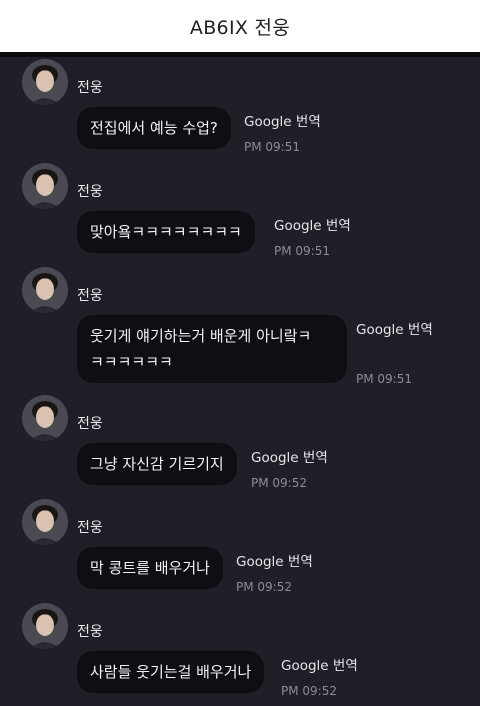 The height and width of the screenshot is (706, 480). What do you see at coordinates (212, 349) in the screenshot?
I see `message-bubble: 웃기게 얘기하는거 배운게 아니랔ㅋ ㅋㅋㅋㅋㅋㅋ` at bounding box center [212, 349].